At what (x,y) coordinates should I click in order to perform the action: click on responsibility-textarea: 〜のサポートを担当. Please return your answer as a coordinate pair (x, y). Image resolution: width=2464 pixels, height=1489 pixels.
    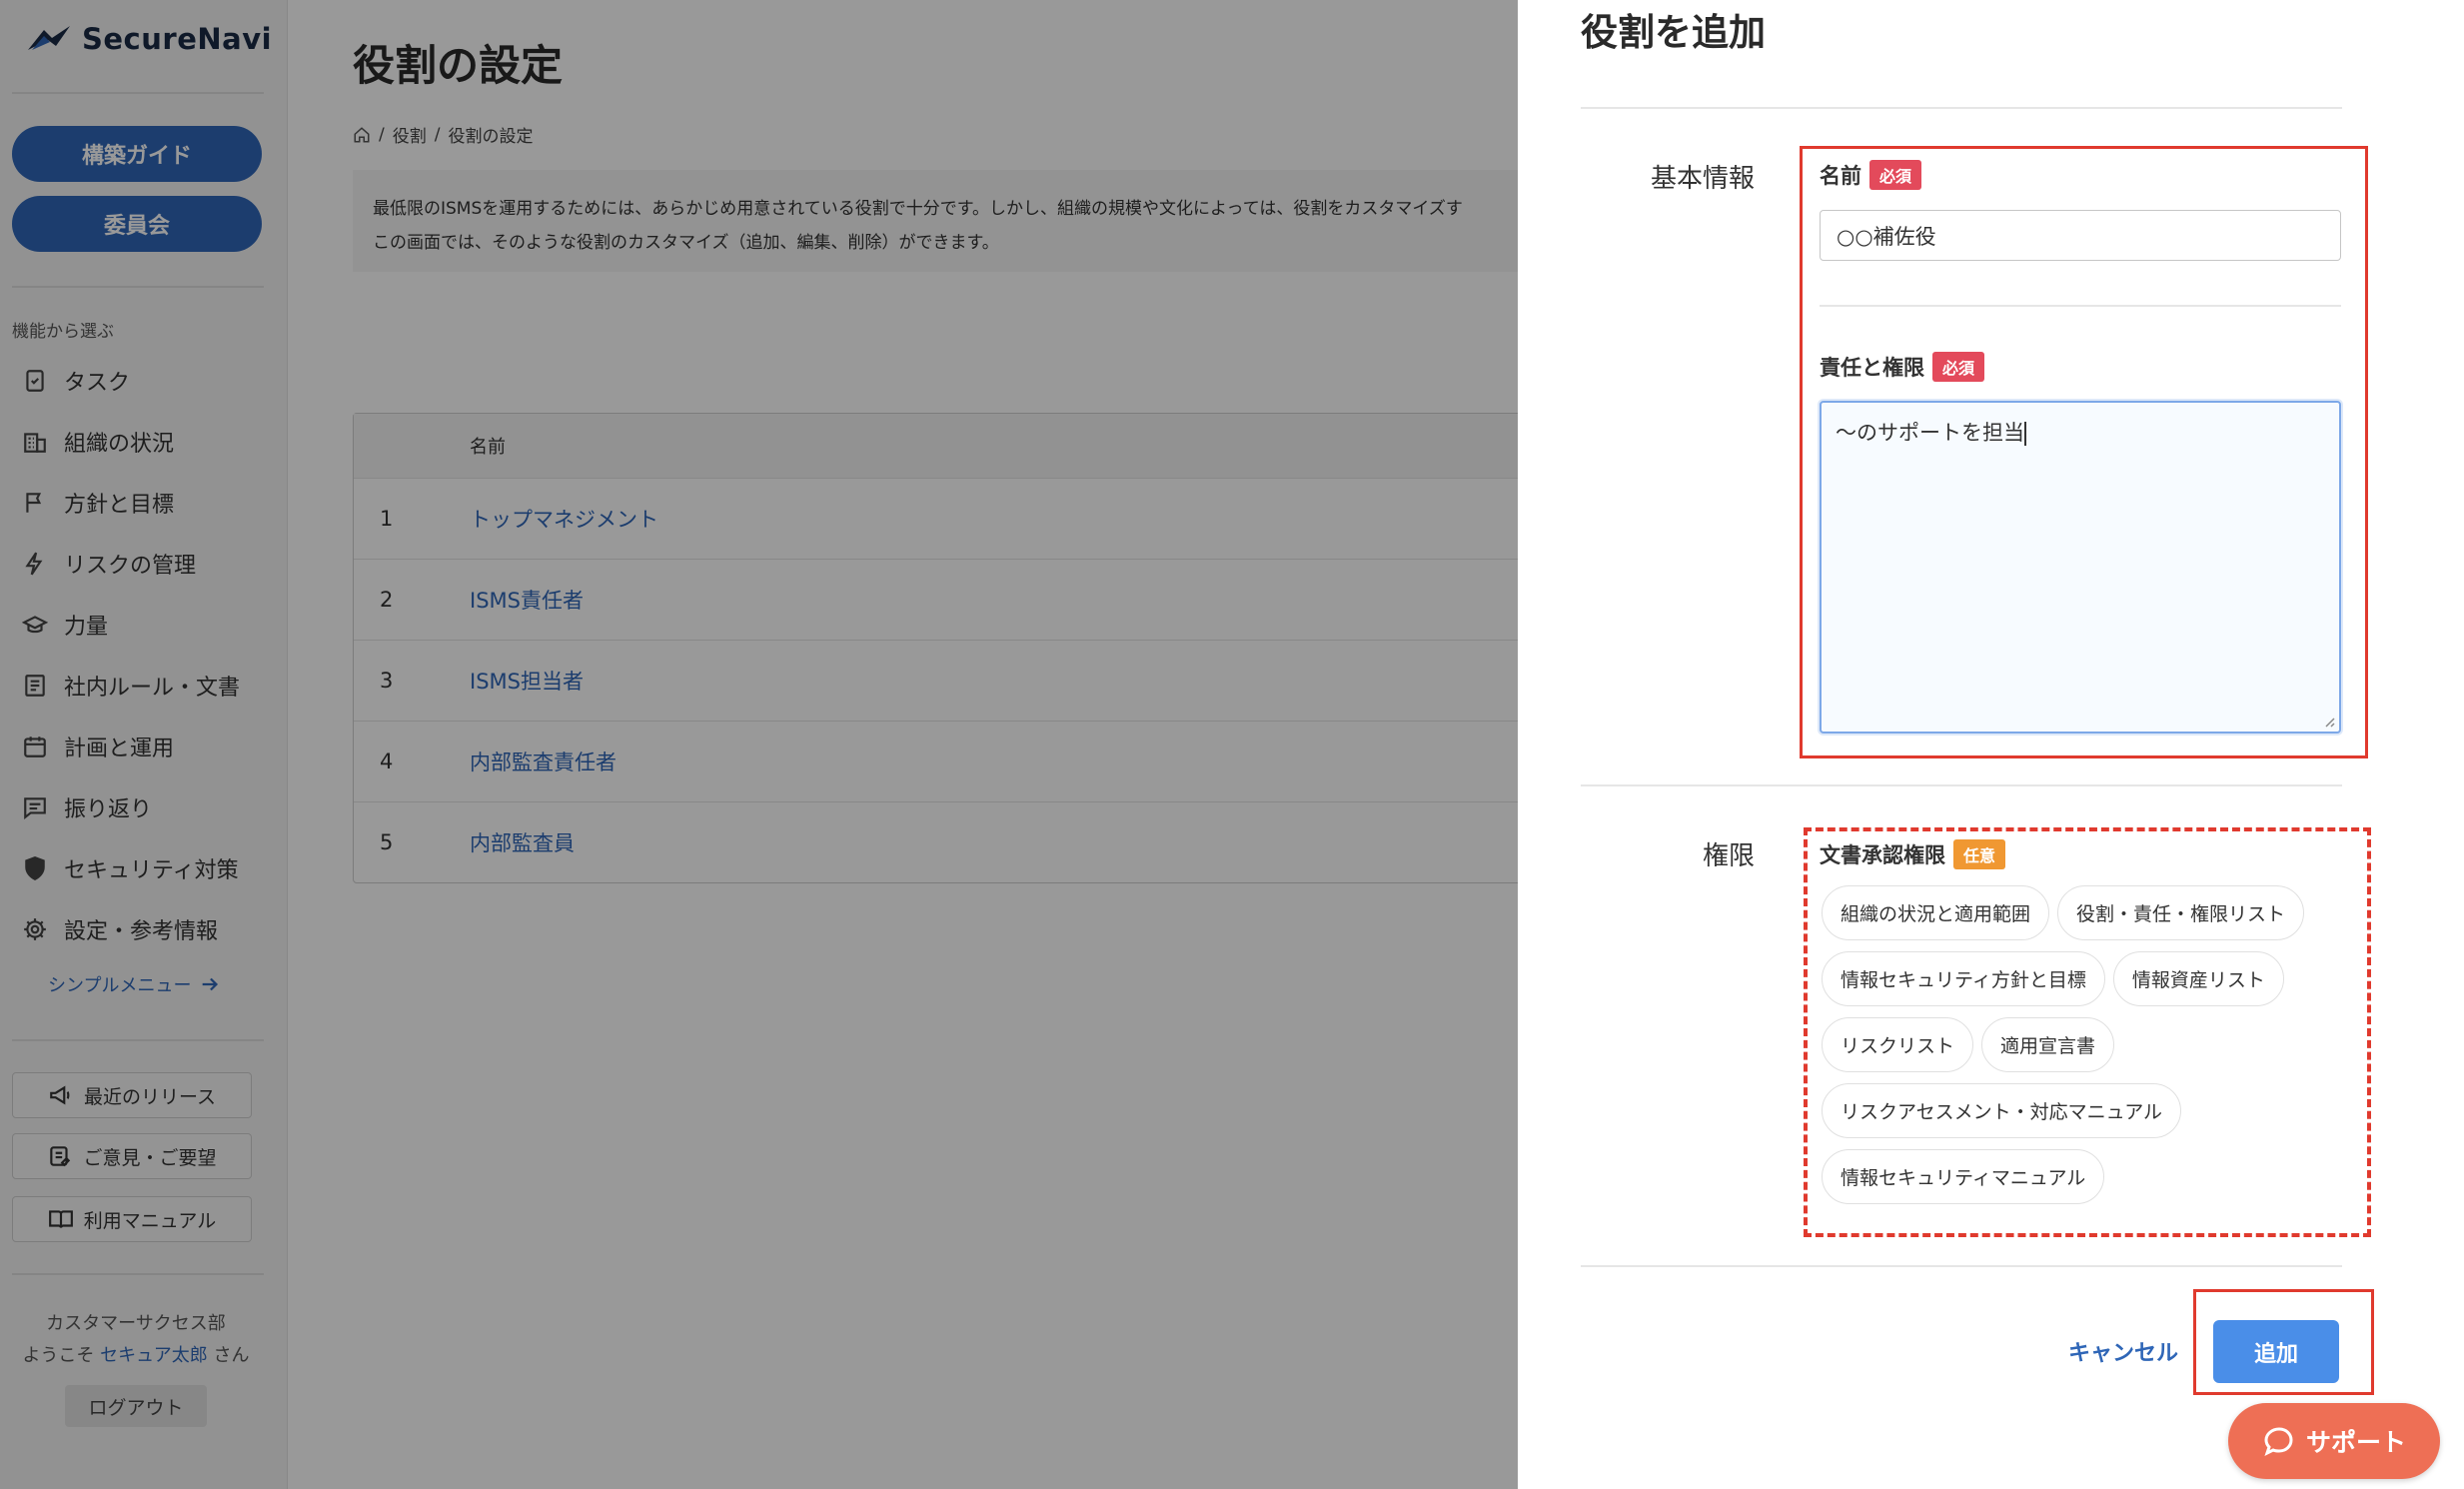
    Looking at the image, I should click on (2080, 567).